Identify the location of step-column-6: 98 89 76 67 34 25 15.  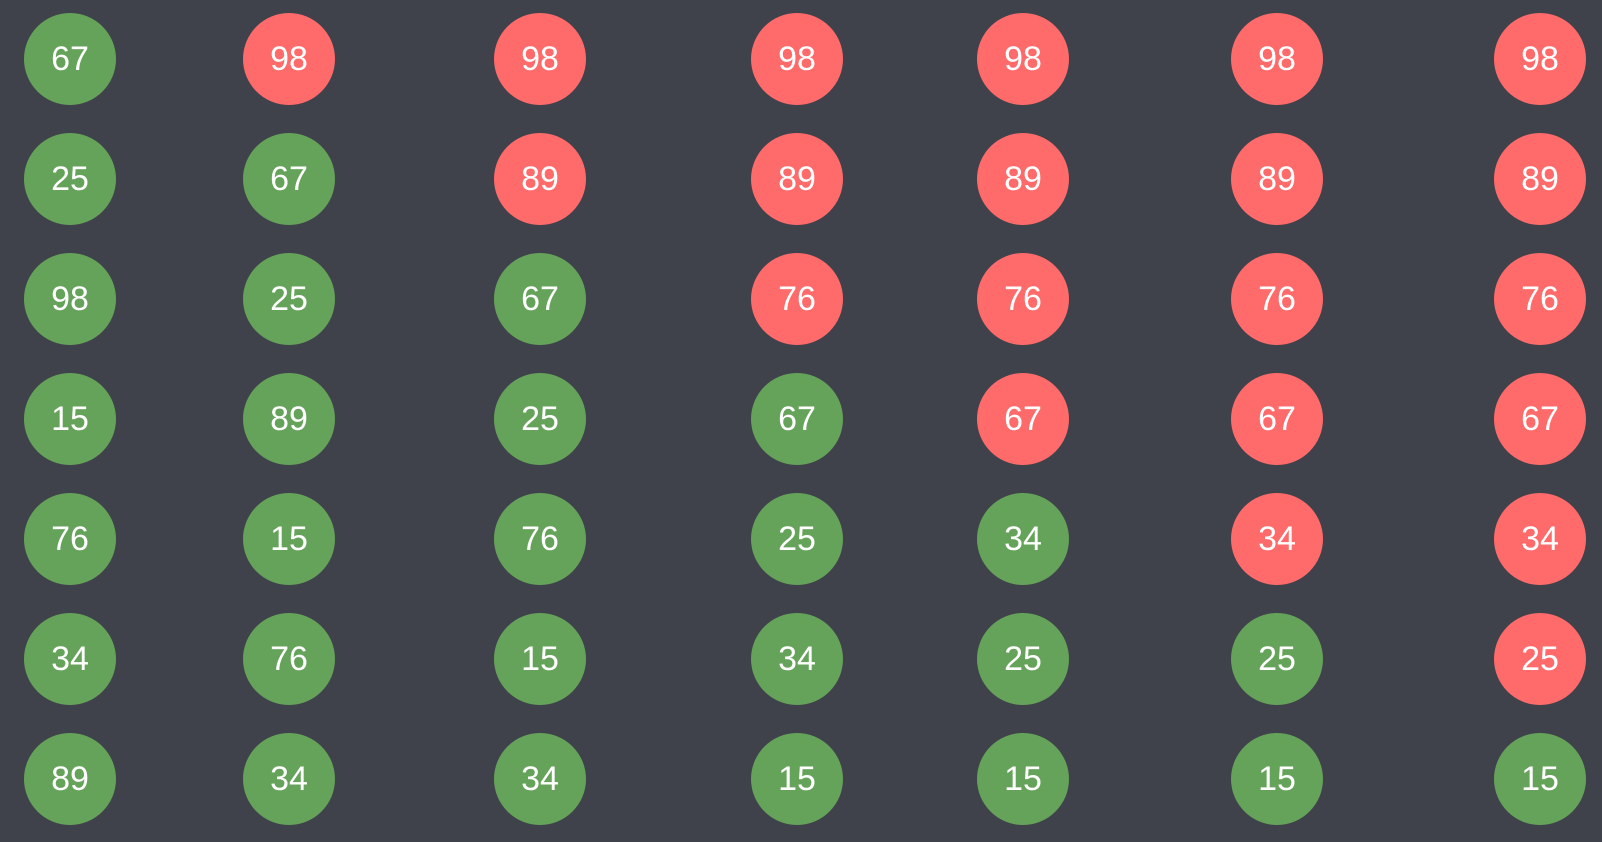
(1277, 421).